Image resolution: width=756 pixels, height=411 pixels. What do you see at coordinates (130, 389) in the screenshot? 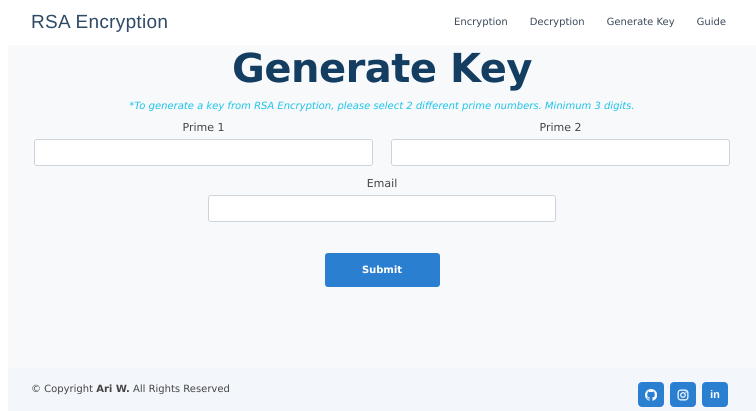
I see `copyright-text: © Copyright Ari W. All Rights Reserved` at bounding box center [130, 389].